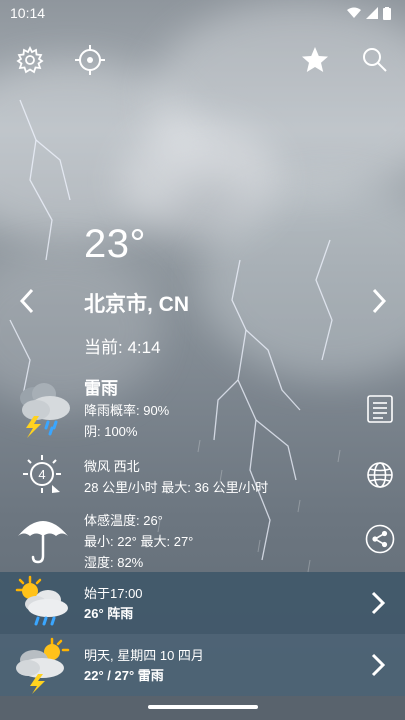 The width and height of the screenshot is (405, 720). I want to click on wind-text: 微风 西北 28 公里/小时 最大: 36 公里/小时, so click(176, 477).